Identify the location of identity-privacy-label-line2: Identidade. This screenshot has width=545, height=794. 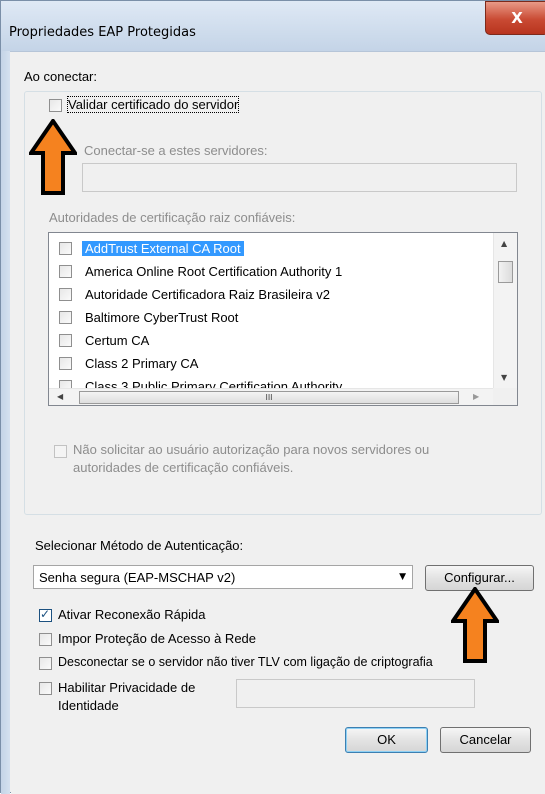
(88, 705).